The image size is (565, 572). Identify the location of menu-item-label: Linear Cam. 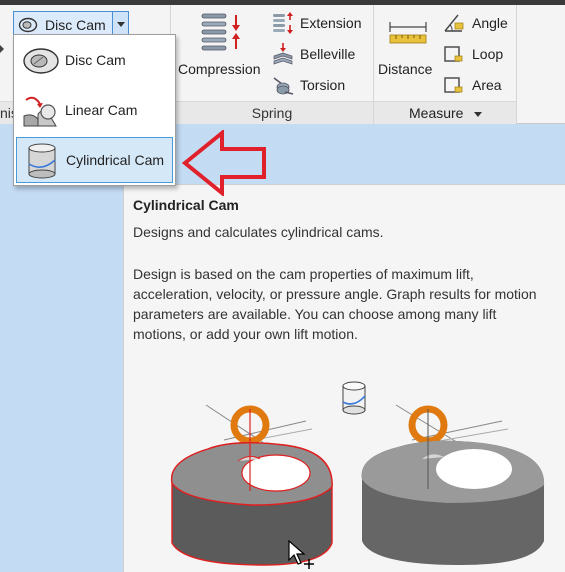
(101, 110).